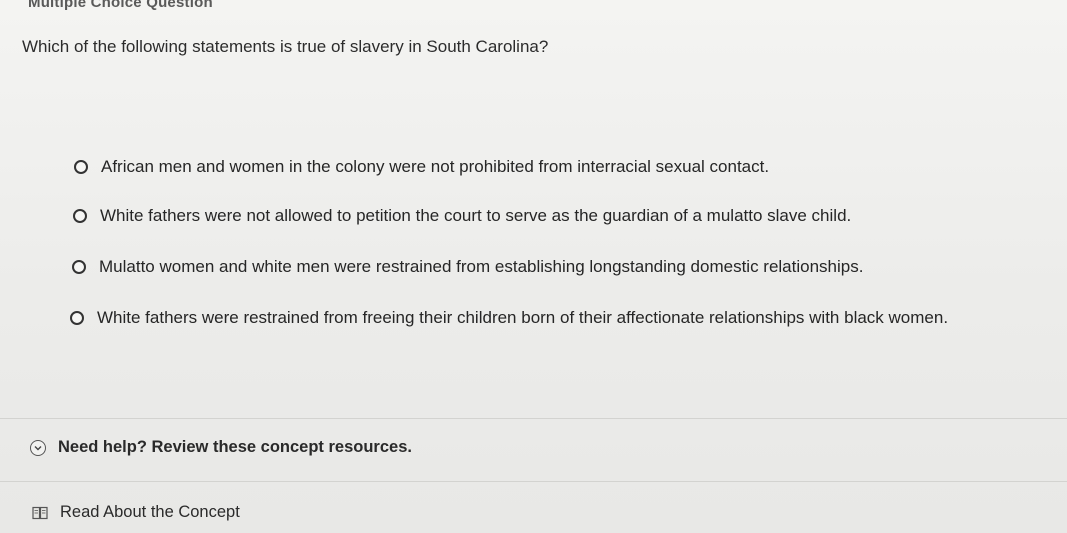 This screenshot has height=533, width=1067. What do you see at coordinates (40, 513) in the screenshot?
I see `book-icon` at bounding box center [40, 513].